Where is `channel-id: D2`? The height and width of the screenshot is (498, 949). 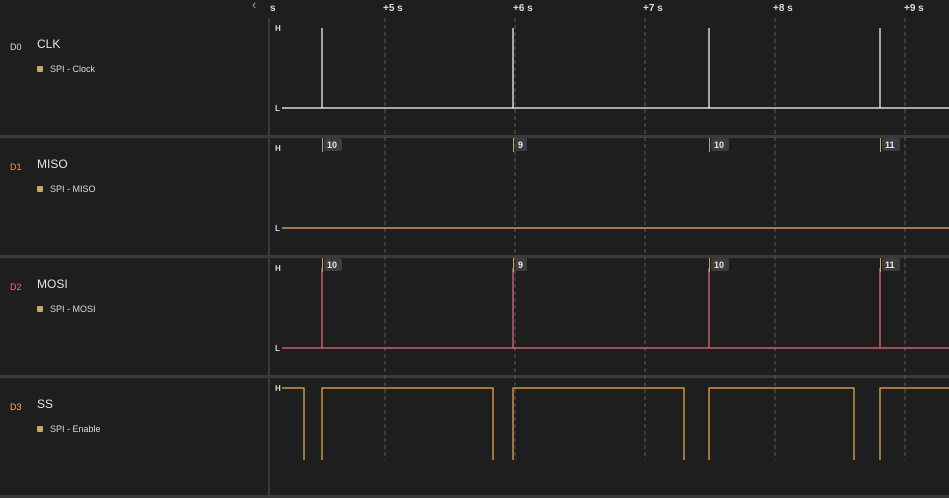
channel-id: D2 is located at coordinates (16, 287).